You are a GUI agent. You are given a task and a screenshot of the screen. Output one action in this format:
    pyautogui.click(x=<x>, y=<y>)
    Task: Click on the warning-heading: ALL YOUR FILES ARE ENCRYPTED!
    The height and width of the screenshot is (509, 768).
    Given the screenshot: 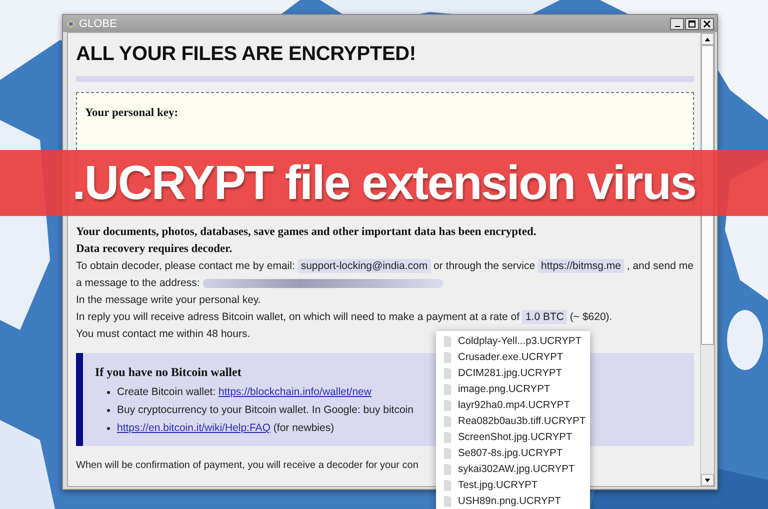 What is the action you would take?
    pyautogui.click(x=246, y=54)
    